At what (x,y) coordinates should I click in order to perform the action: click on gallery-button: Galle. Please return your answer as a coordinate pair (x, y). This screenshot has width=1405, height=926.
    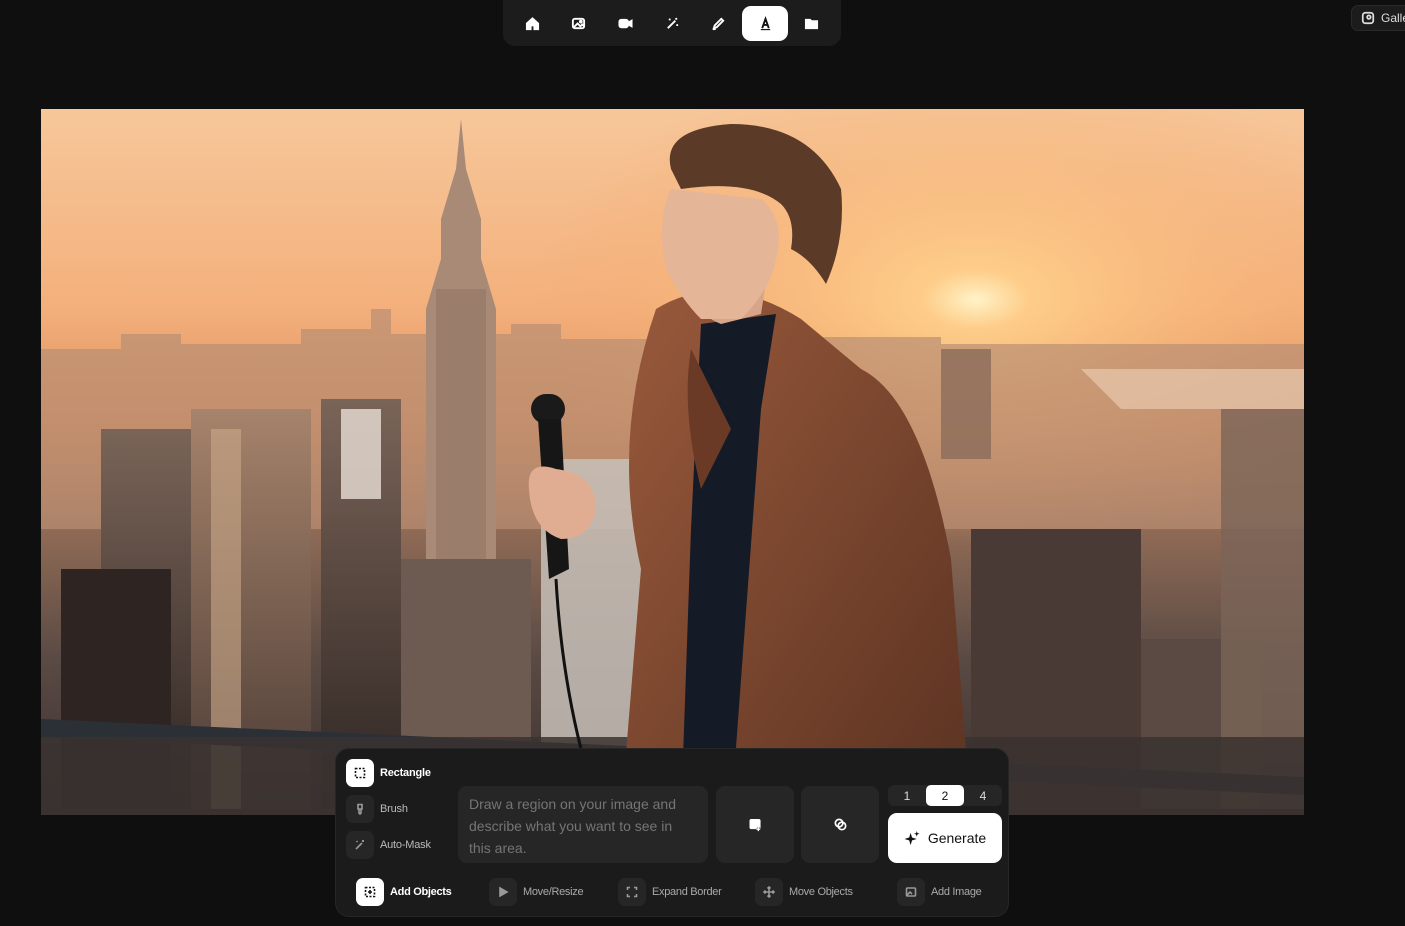
    Looking at the image, I should click on (1378, 18).